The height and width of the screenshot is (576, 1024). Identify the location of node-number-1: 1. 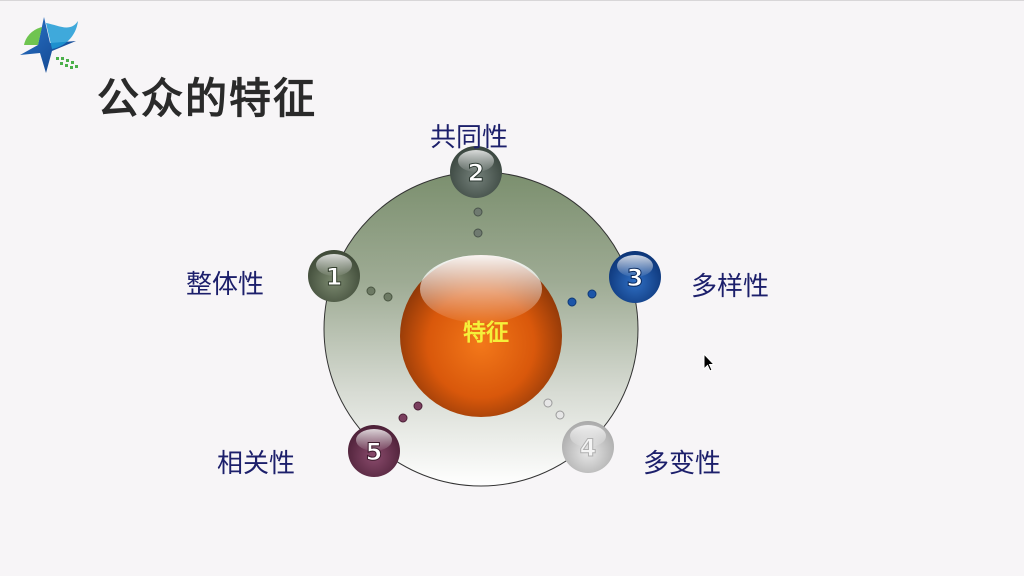
(334, 277).